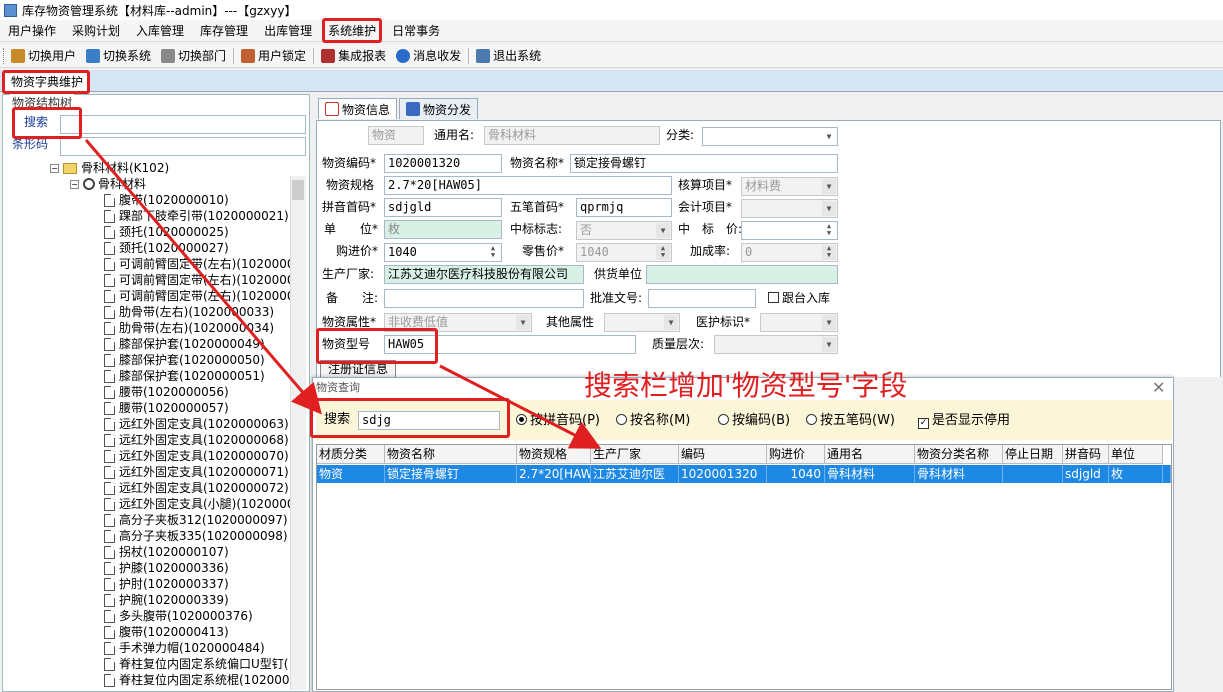 This screenshot has width=1223, height=692. Describe the element at coordinates (197, 680) in the screenshot. I see `tree-item: 脊柱复位内固定系统棍(1020001` at that location.